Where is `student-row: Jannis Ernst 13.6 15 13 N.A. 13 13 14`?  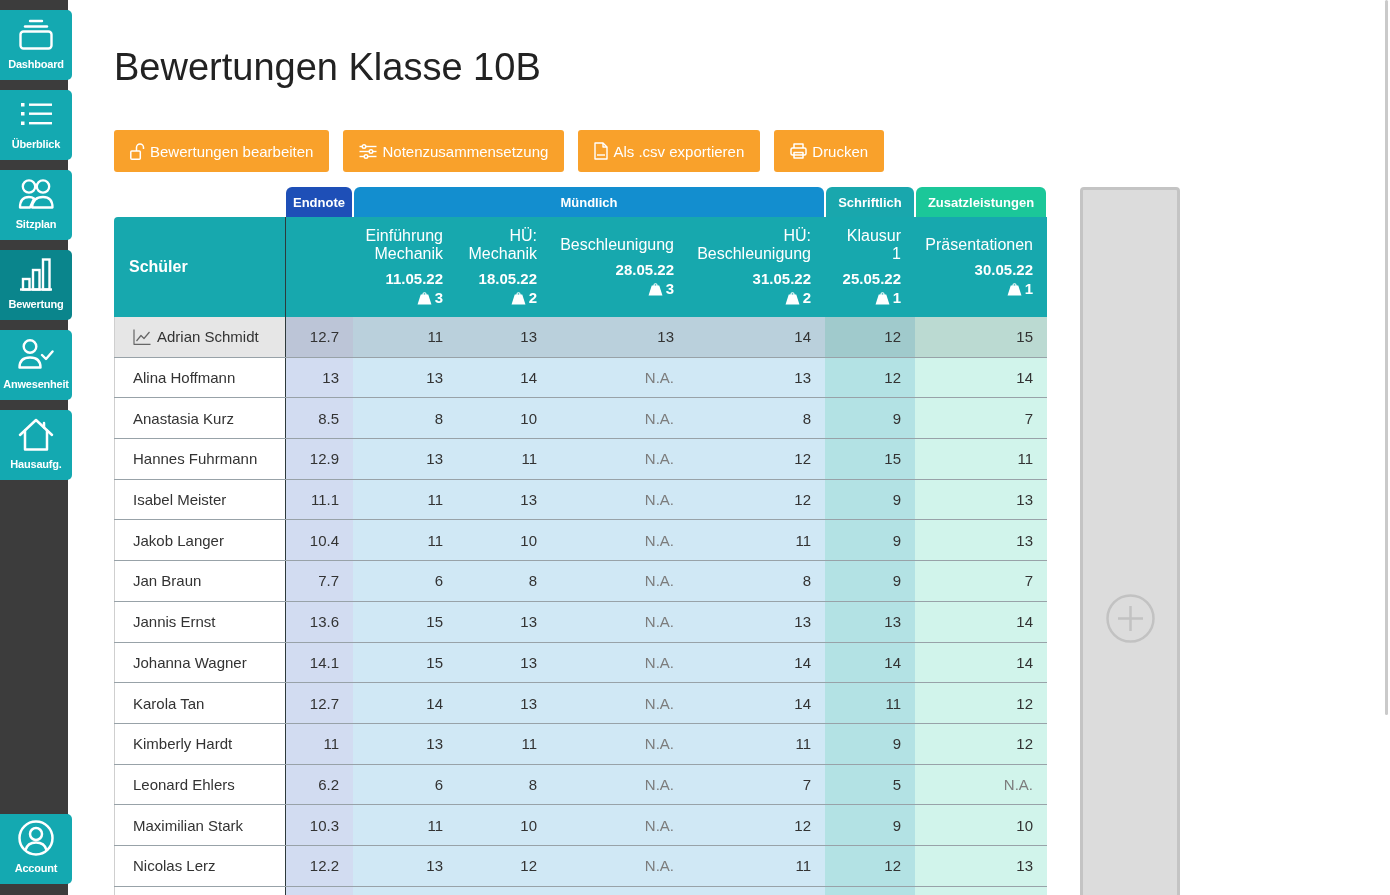 student-row: Jannis Ernst 13.6 15 13 N.A. 13 13 14 is located at coordinates (580, 622).